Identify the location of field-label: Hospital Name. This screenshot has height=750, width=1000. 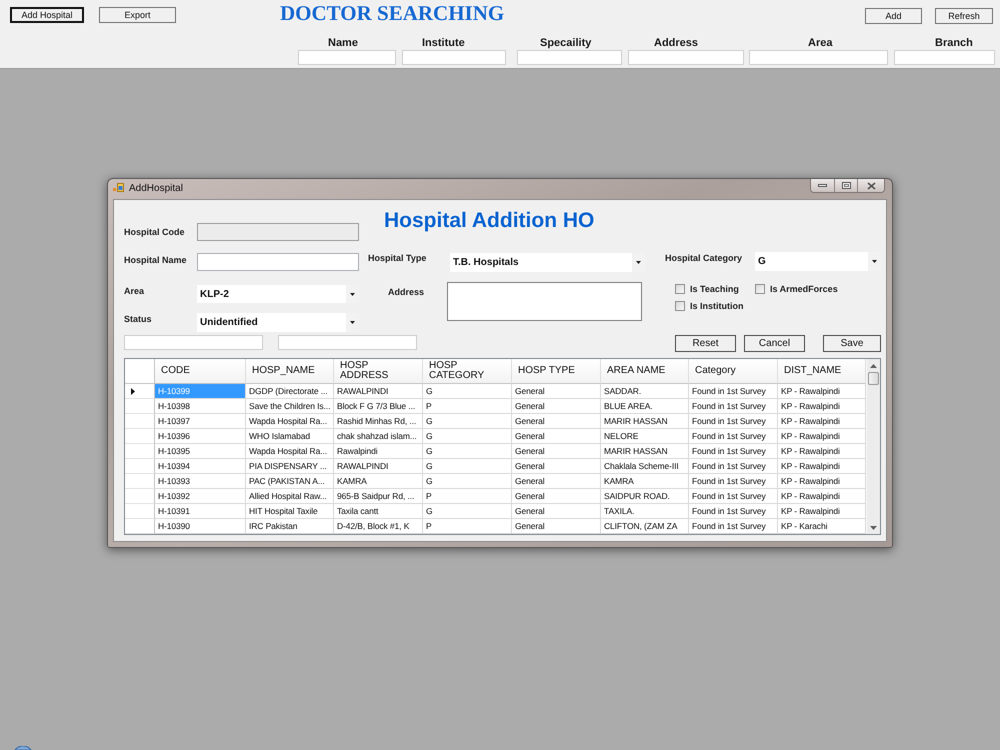
(155, 260).